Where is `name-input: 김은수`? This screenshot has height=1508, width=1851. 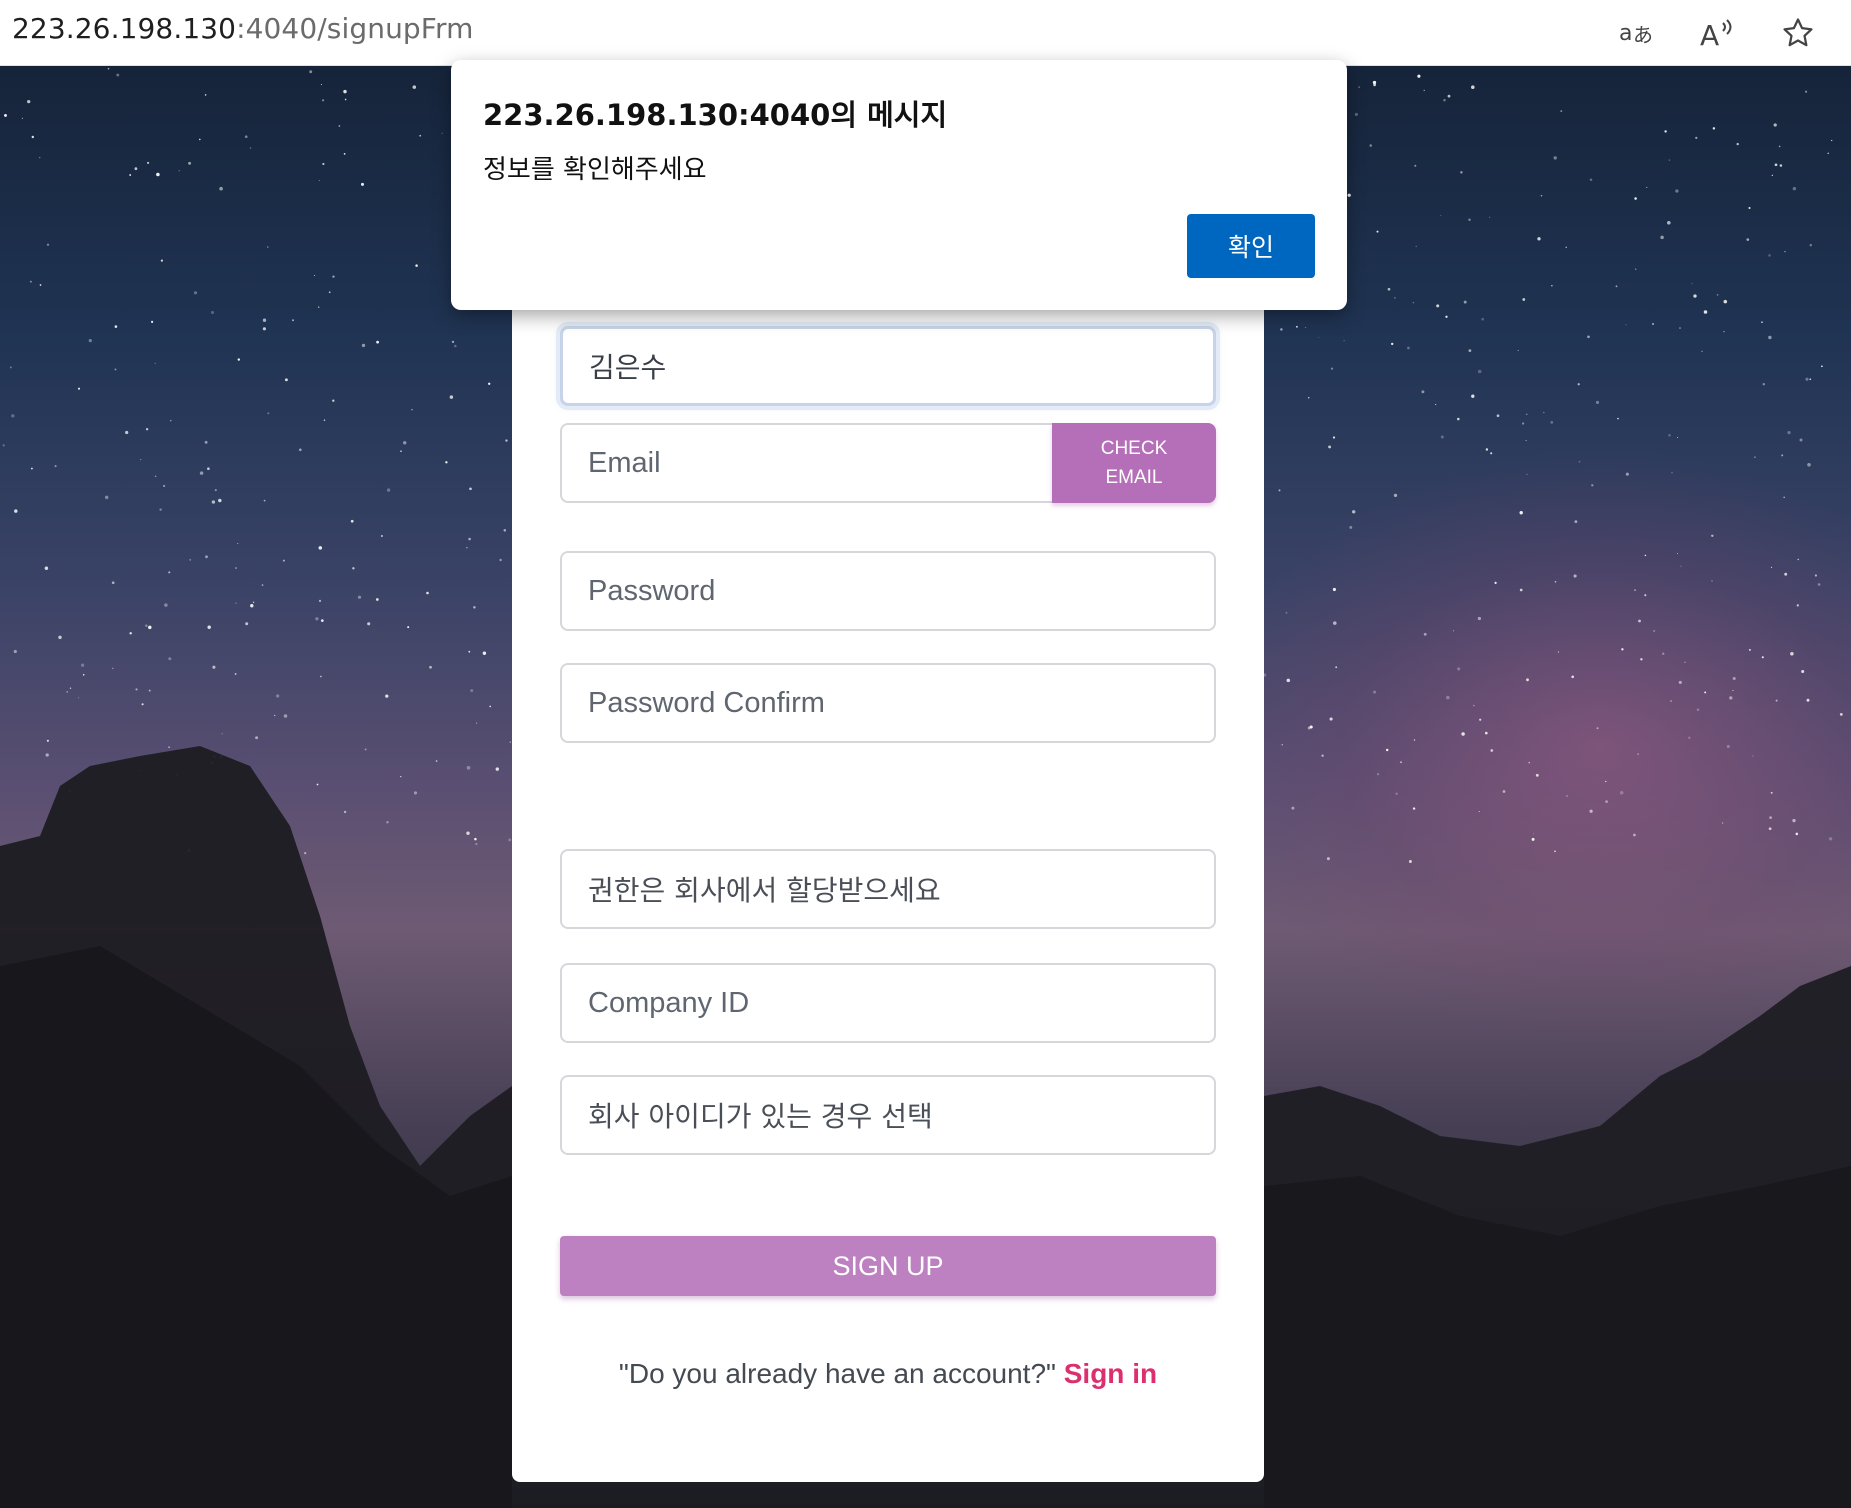 name-input: 김은수 is located at coordinates (888, 366).